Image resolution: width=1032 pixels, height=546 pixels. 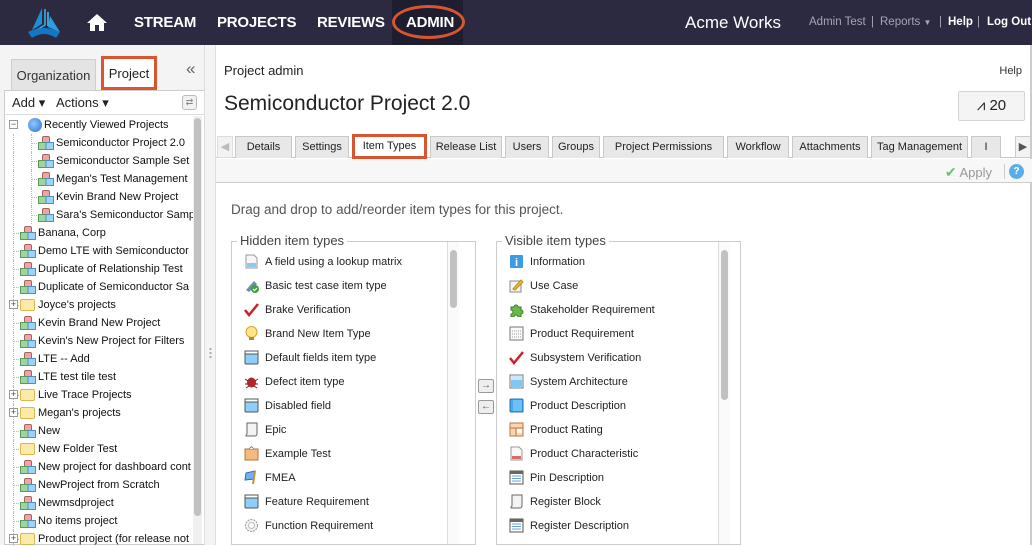 I want to click on hidden-item-type: Default fields item type, so click(x=353, y=358).